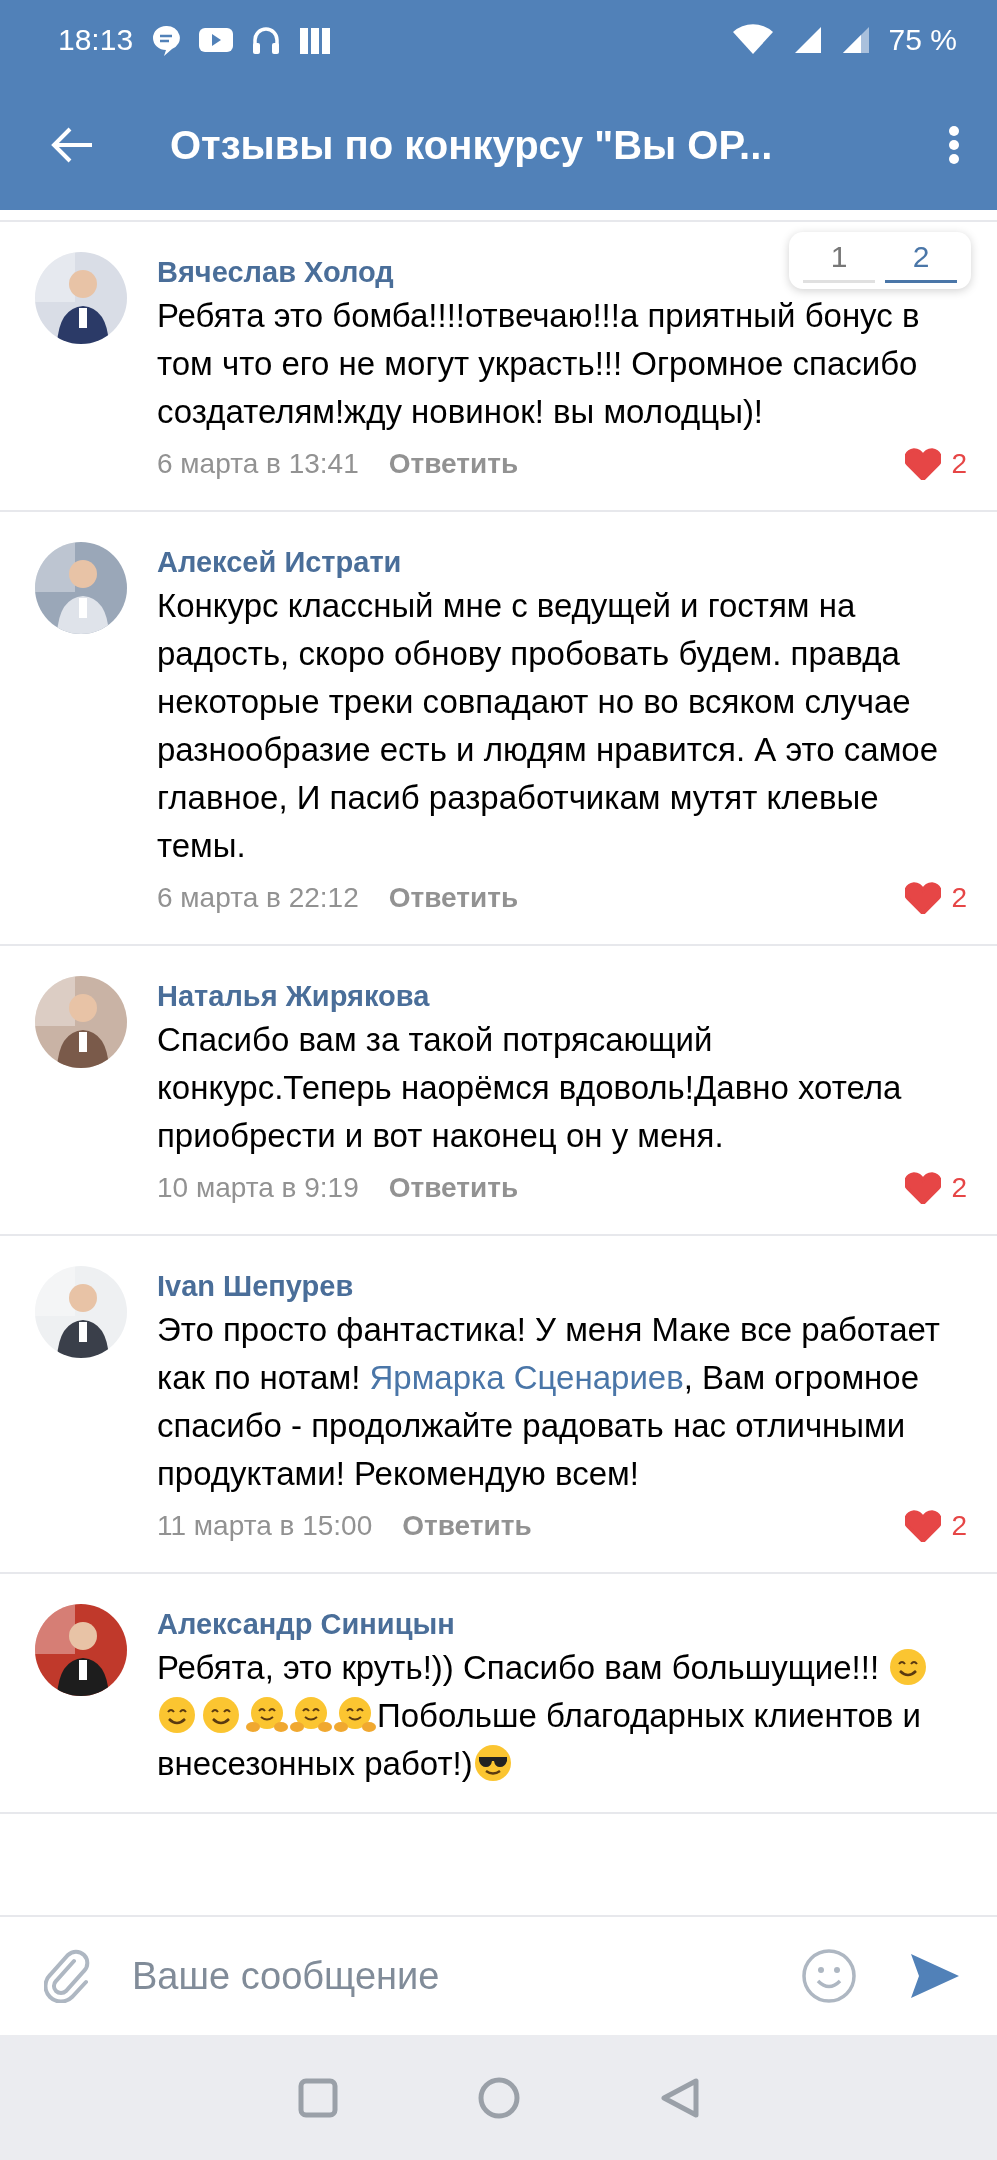 This screenshot has width=997, height=2160. I want to click on books-icon, so click(315, 40).